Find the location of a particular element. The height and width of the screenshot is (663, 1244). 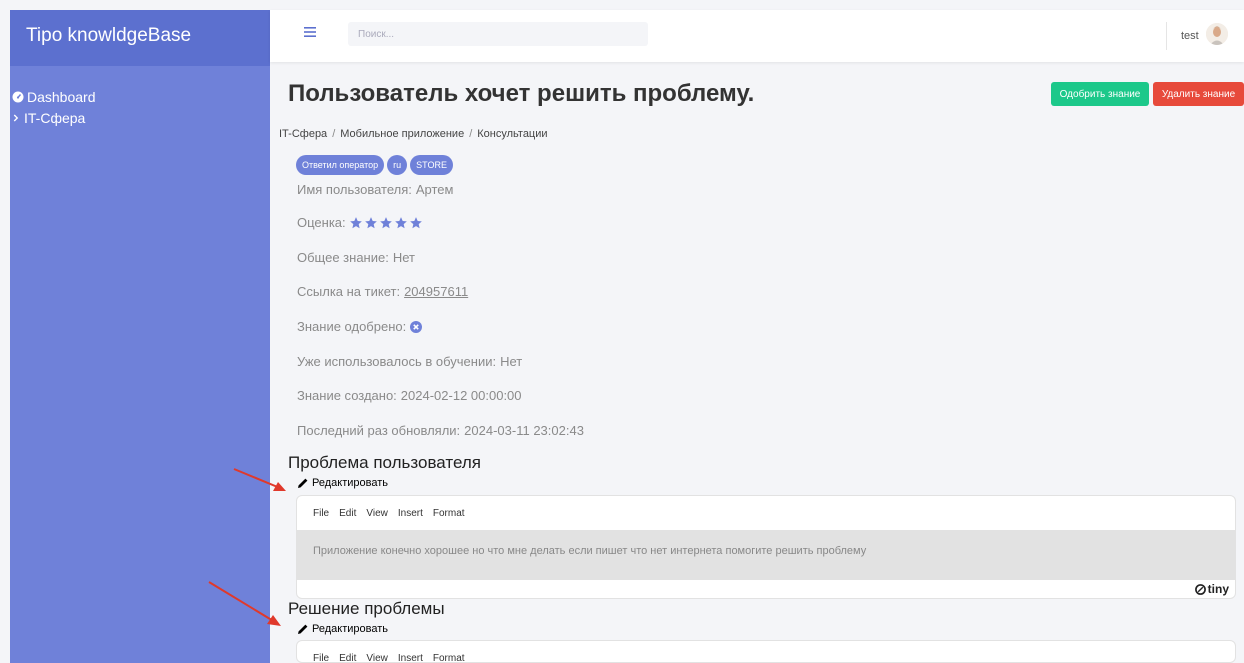

sidebar-item-label: IT-Сфера is located at coordinates (55, 117).